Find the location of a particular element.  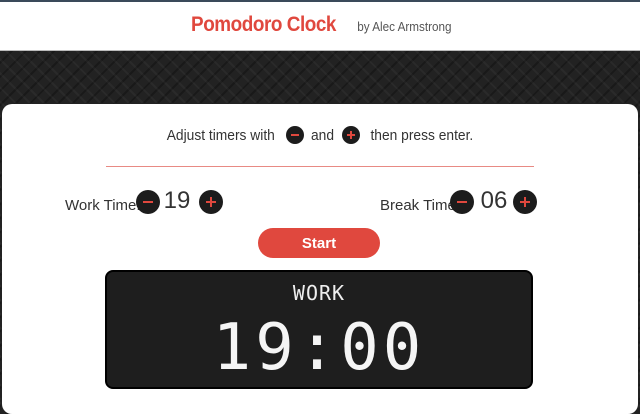

work-decrease-button is located at coordinates (148, 202).